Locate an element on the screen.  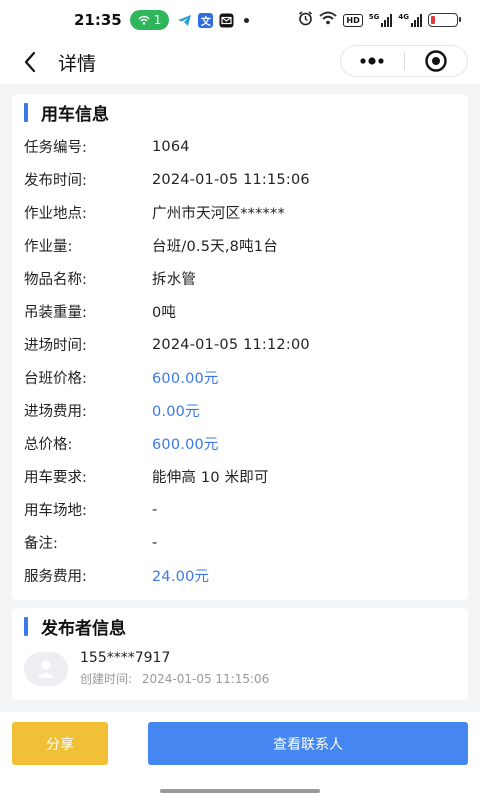
status-time: 21:35 is located at coordinates (98, 20).